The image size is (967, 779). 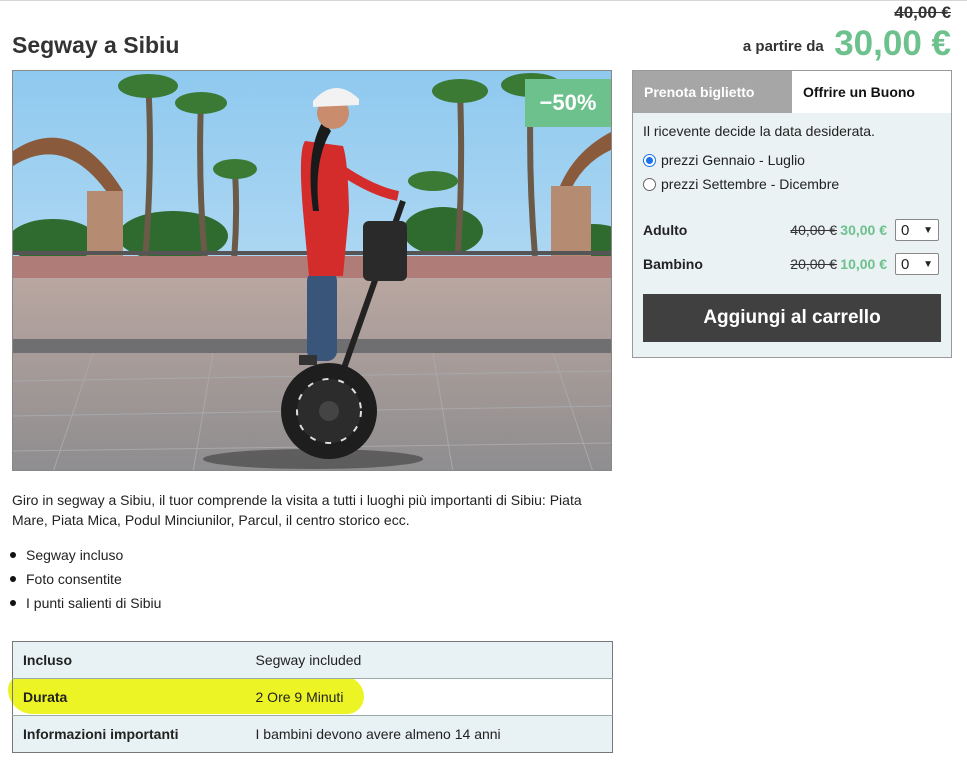 I want to click on booking-tabs: Prenota biglietto Offrire un Buono, so click(x=792, y=92).